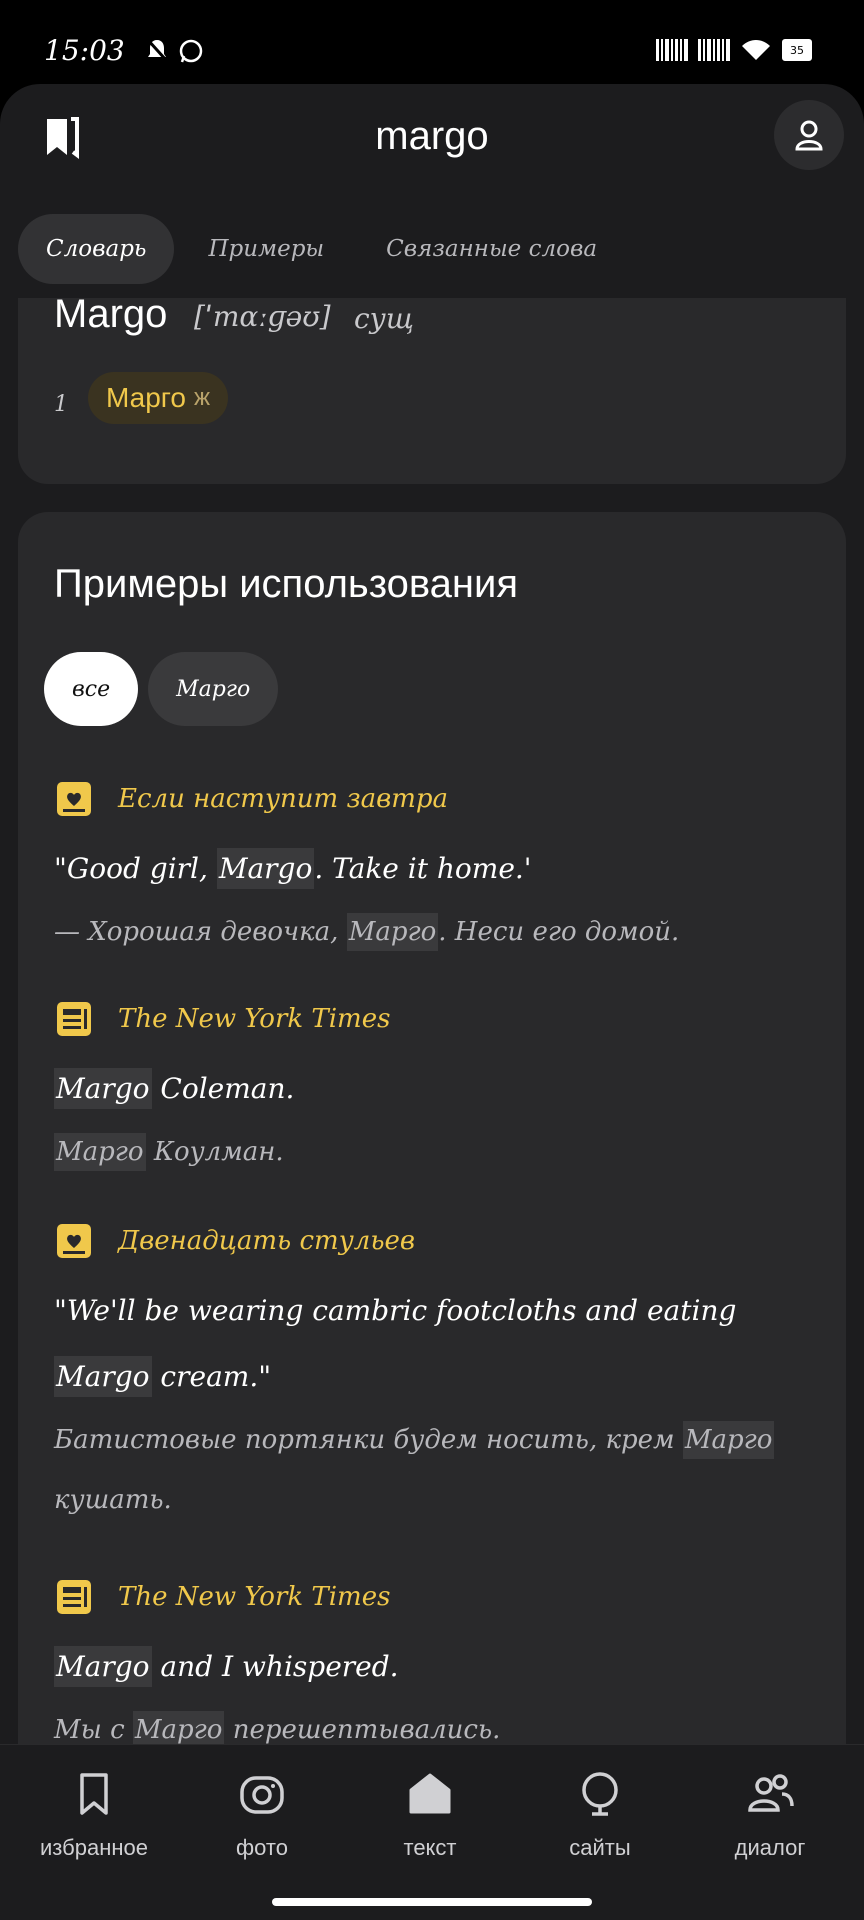 The height and width of the screenshot is (1920, 864). What do you see at coordinates (213, 689) in the screenshot?
I see `filter-margo: Марго` at bounding box center [213, 689].